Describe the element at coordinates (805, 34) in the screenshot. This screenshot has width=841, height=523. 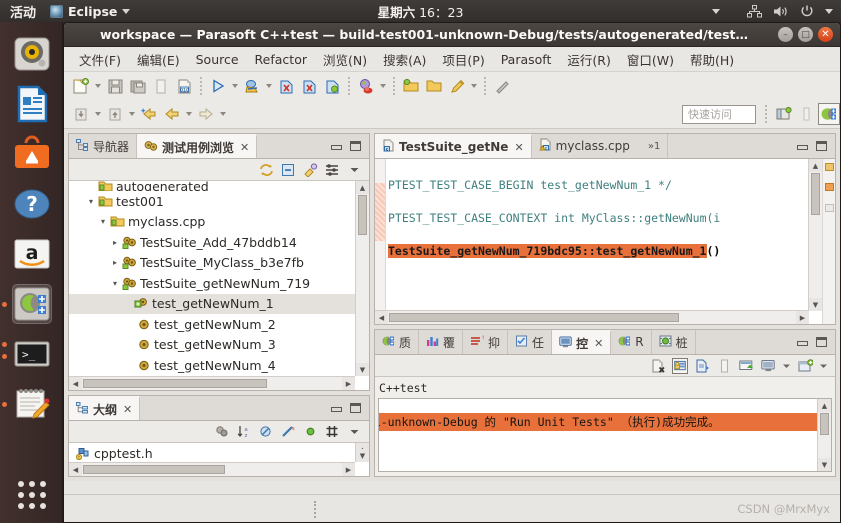
I see `window-maximize-button: □` at that location.